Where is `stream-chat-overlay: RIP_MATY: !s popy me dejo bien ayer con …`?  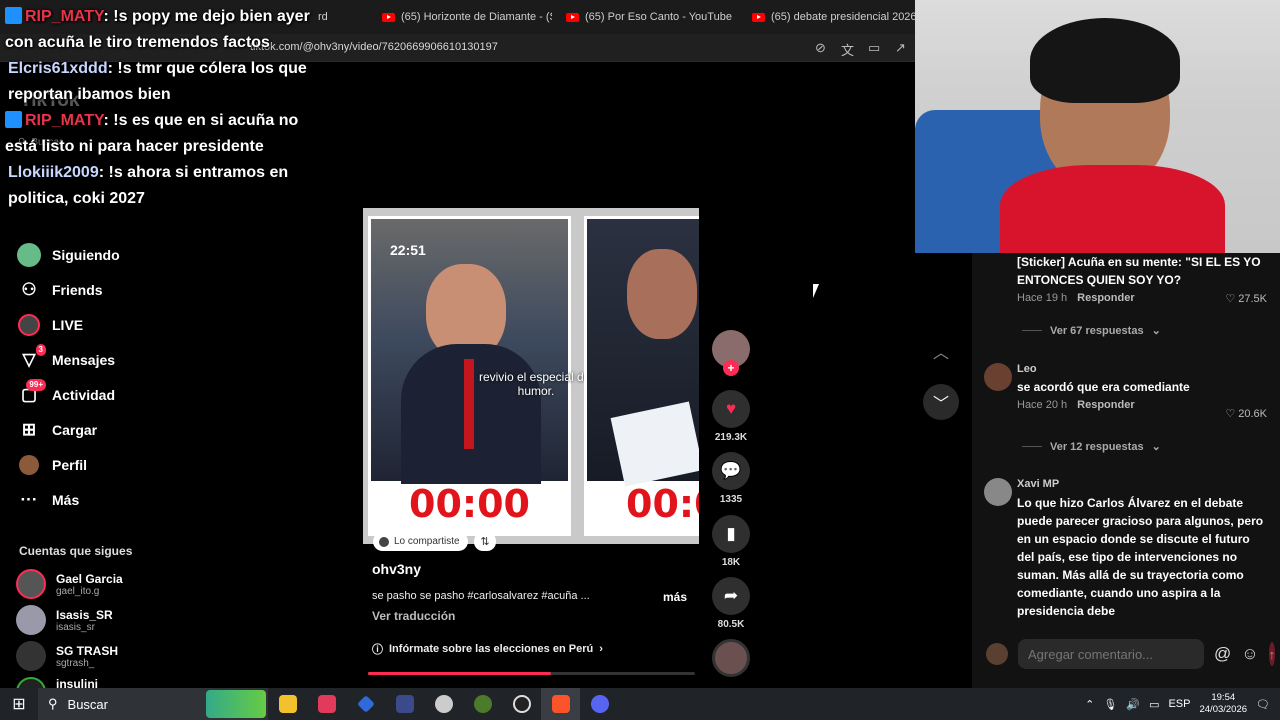 stream-chat-overlay: RIP_MATY: !s popy me dejo bien ayer con … is located at coordinates (165, 108).